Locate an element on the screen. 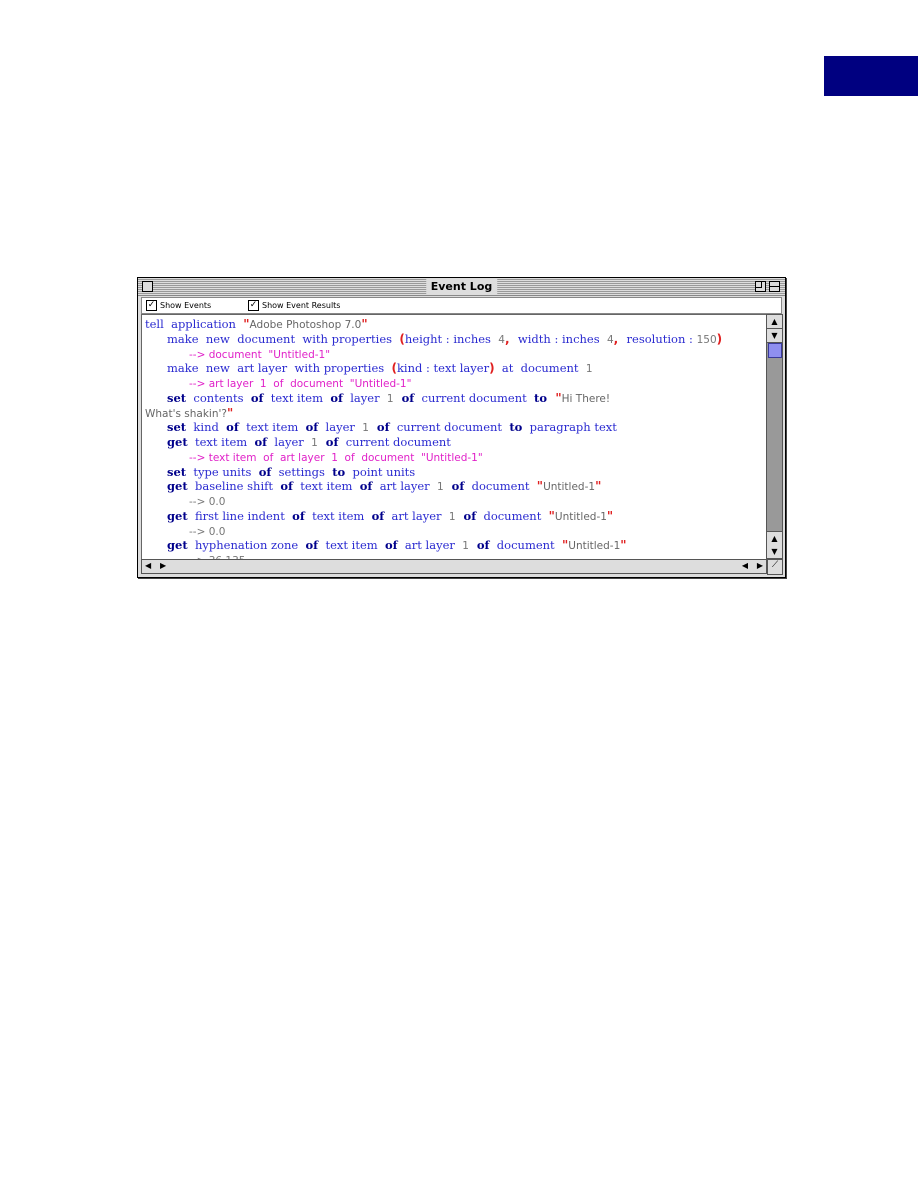  log-line: tell application "Adobe Photoshop 7.0" is located at coordinates (256, 324).